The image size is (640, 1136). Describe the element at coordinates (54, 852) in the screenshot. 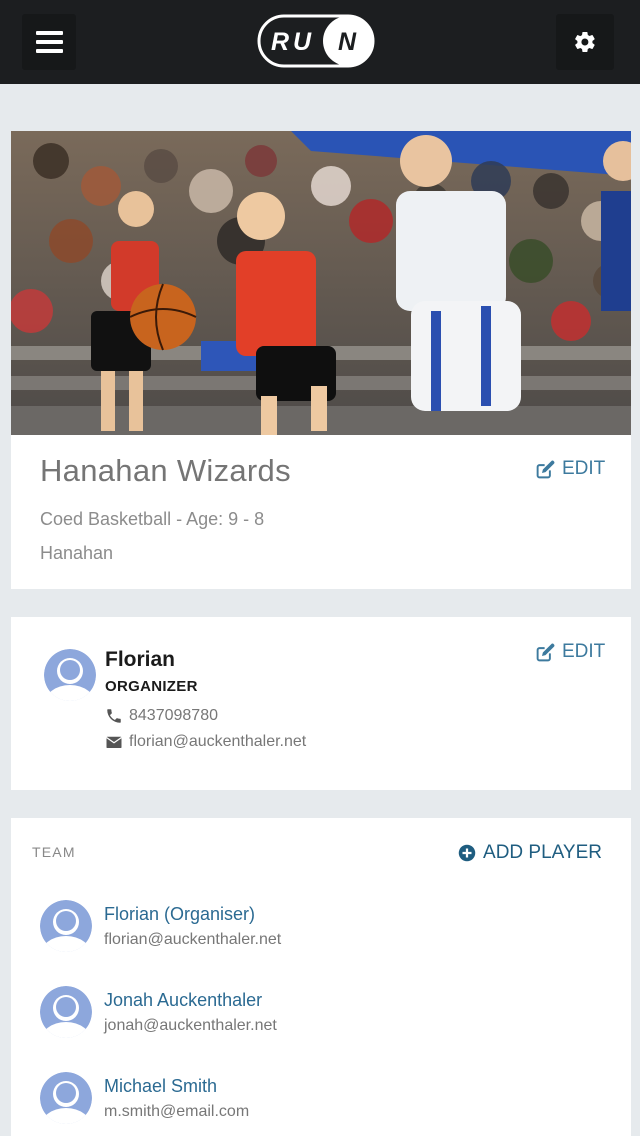

I see `team-heading: TEAM` at that location.